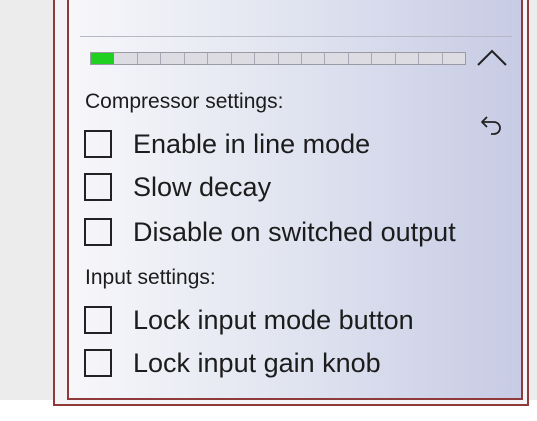 The width and height of the screenshot is (537, 421). I want to click on lock-input-mode-checkbox: Lock input mode button, so click(249, 320).